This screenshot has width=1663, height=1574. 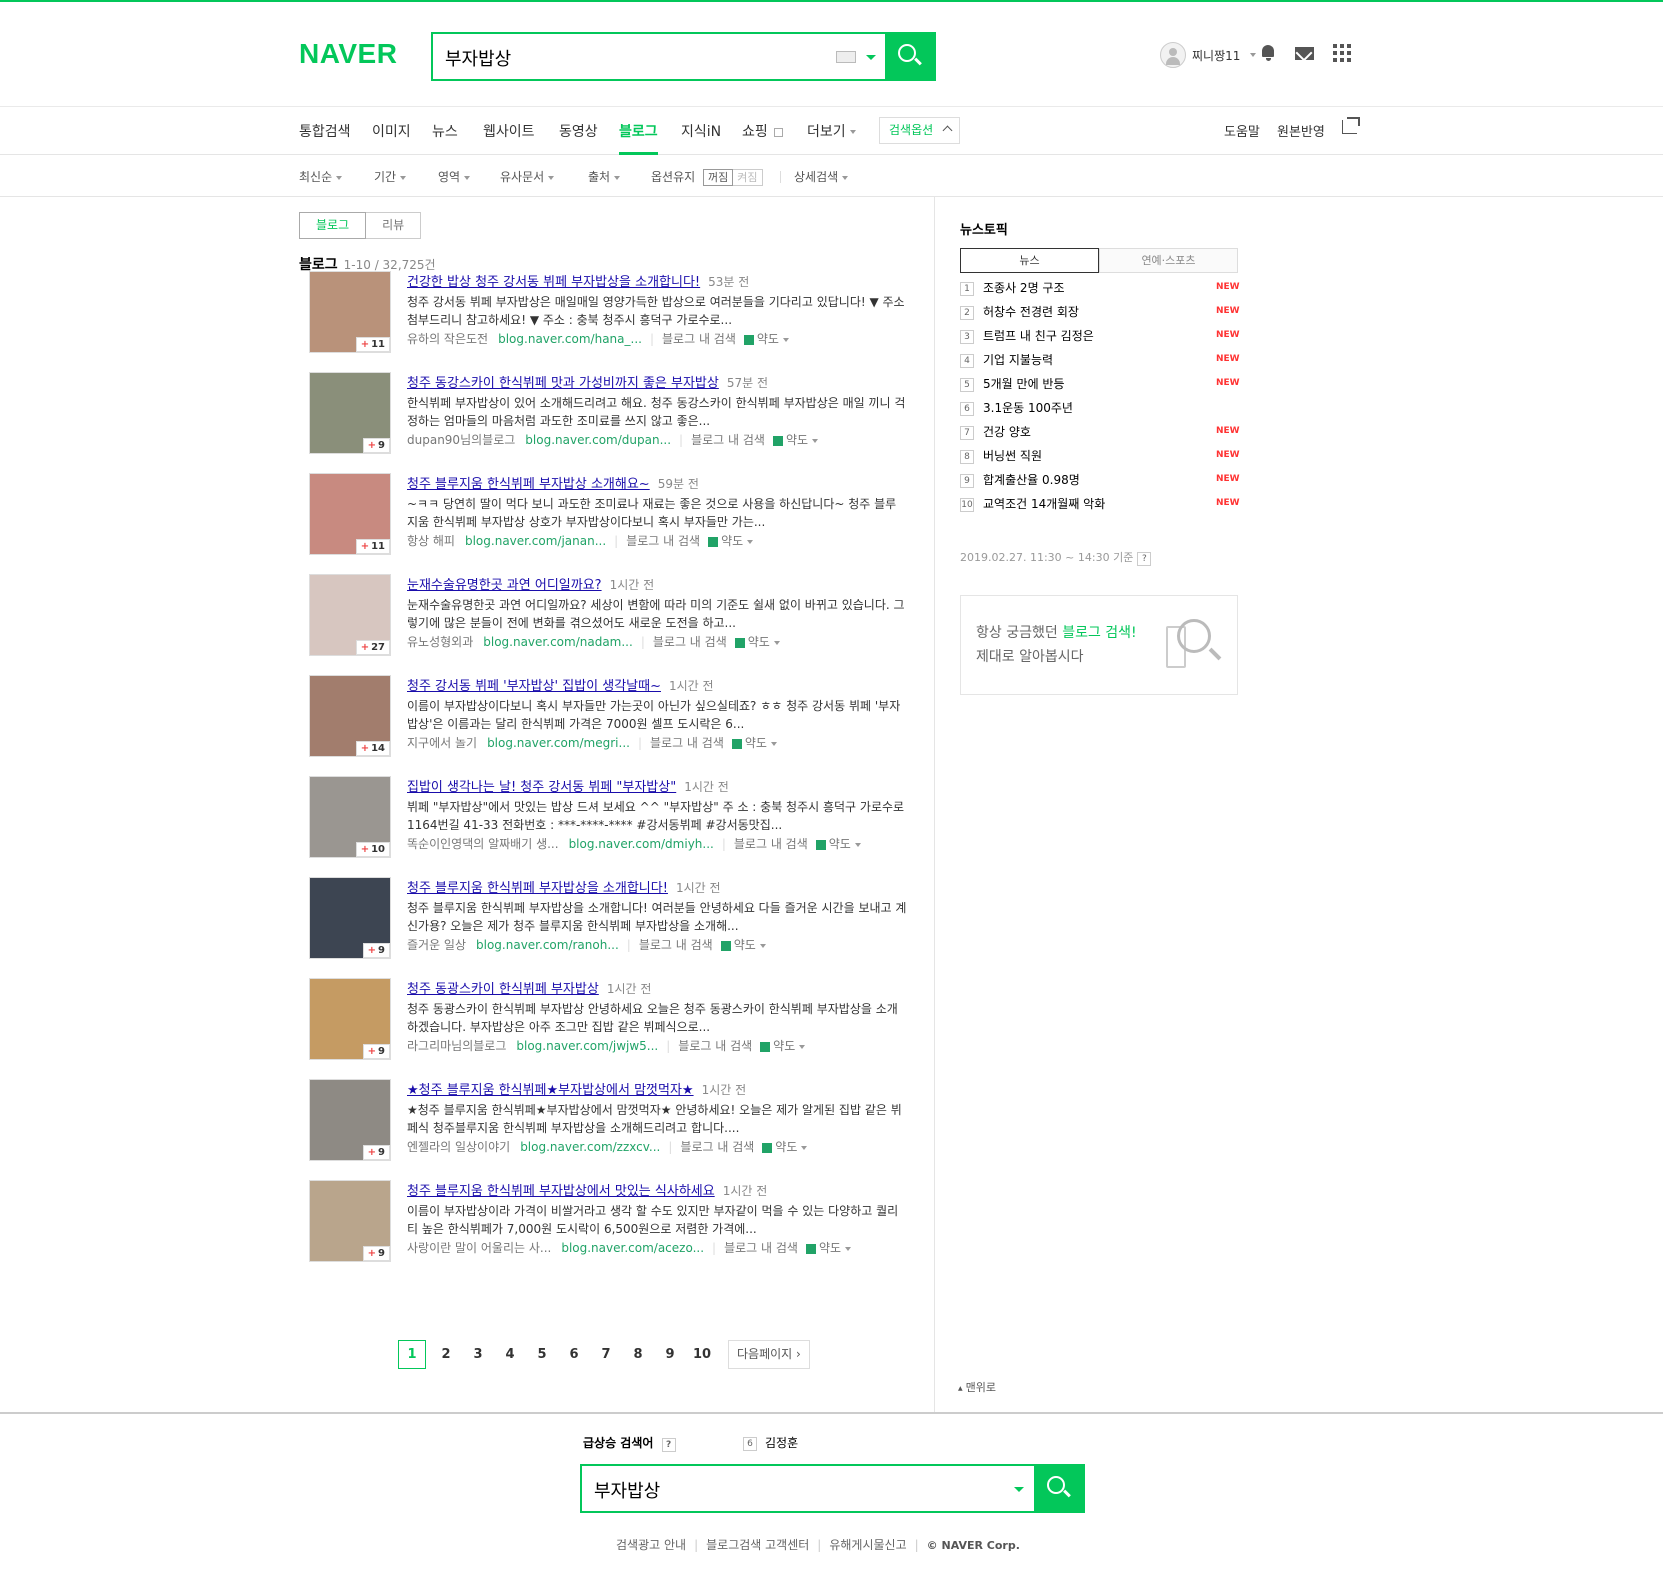 I want to click on result-title: 집밥이 생각나는 날! 청주 강서동 뷔페 "부자밥상" 1시간 전, so click(x=657, y=785).